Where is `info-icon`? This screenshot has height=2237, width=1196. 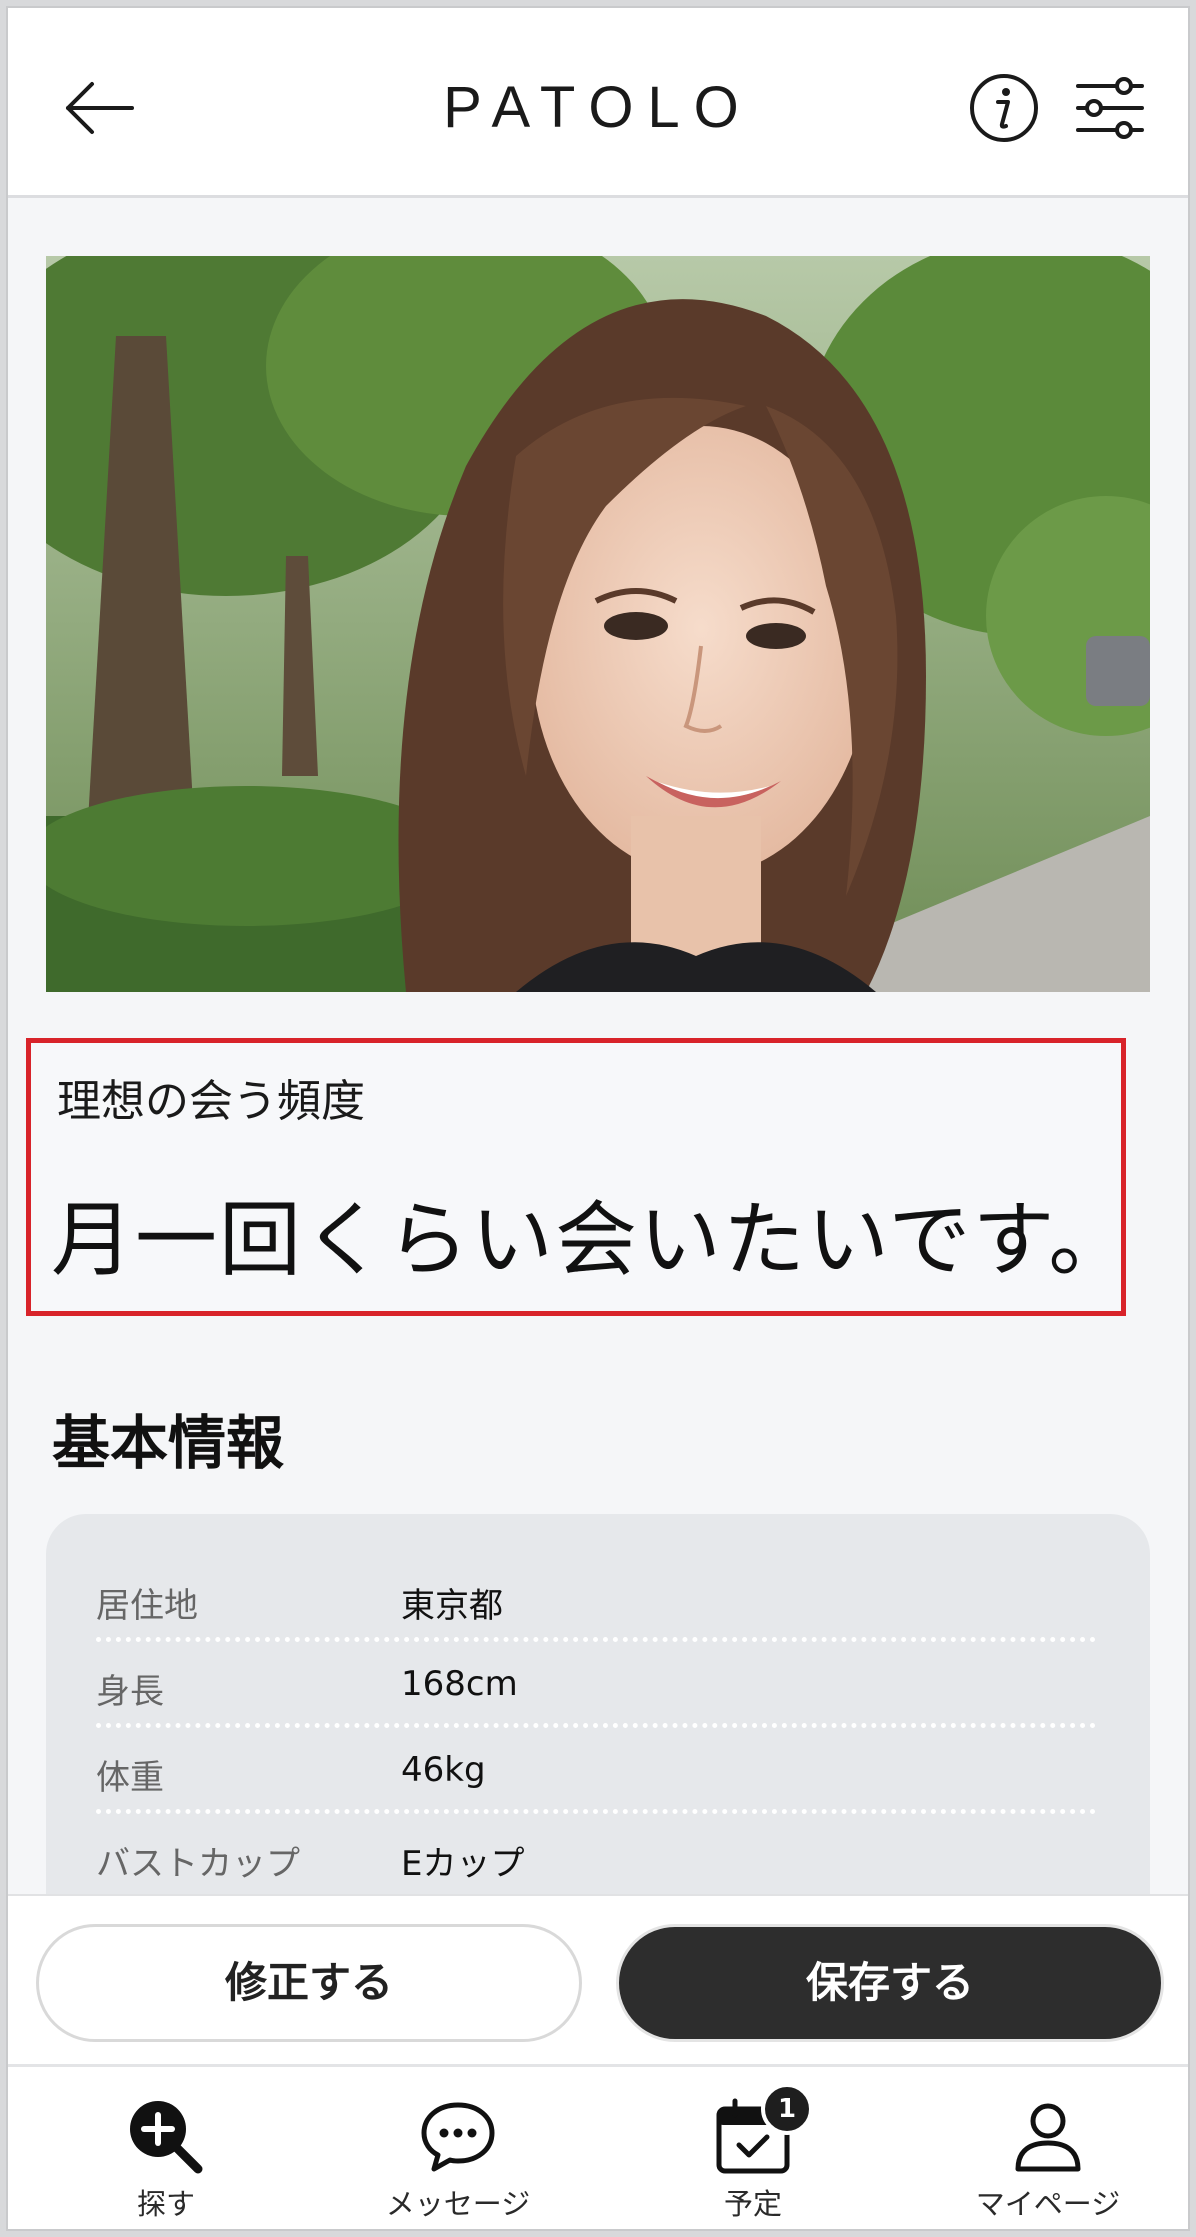 info-icon is located at coordinates (1004, 108).